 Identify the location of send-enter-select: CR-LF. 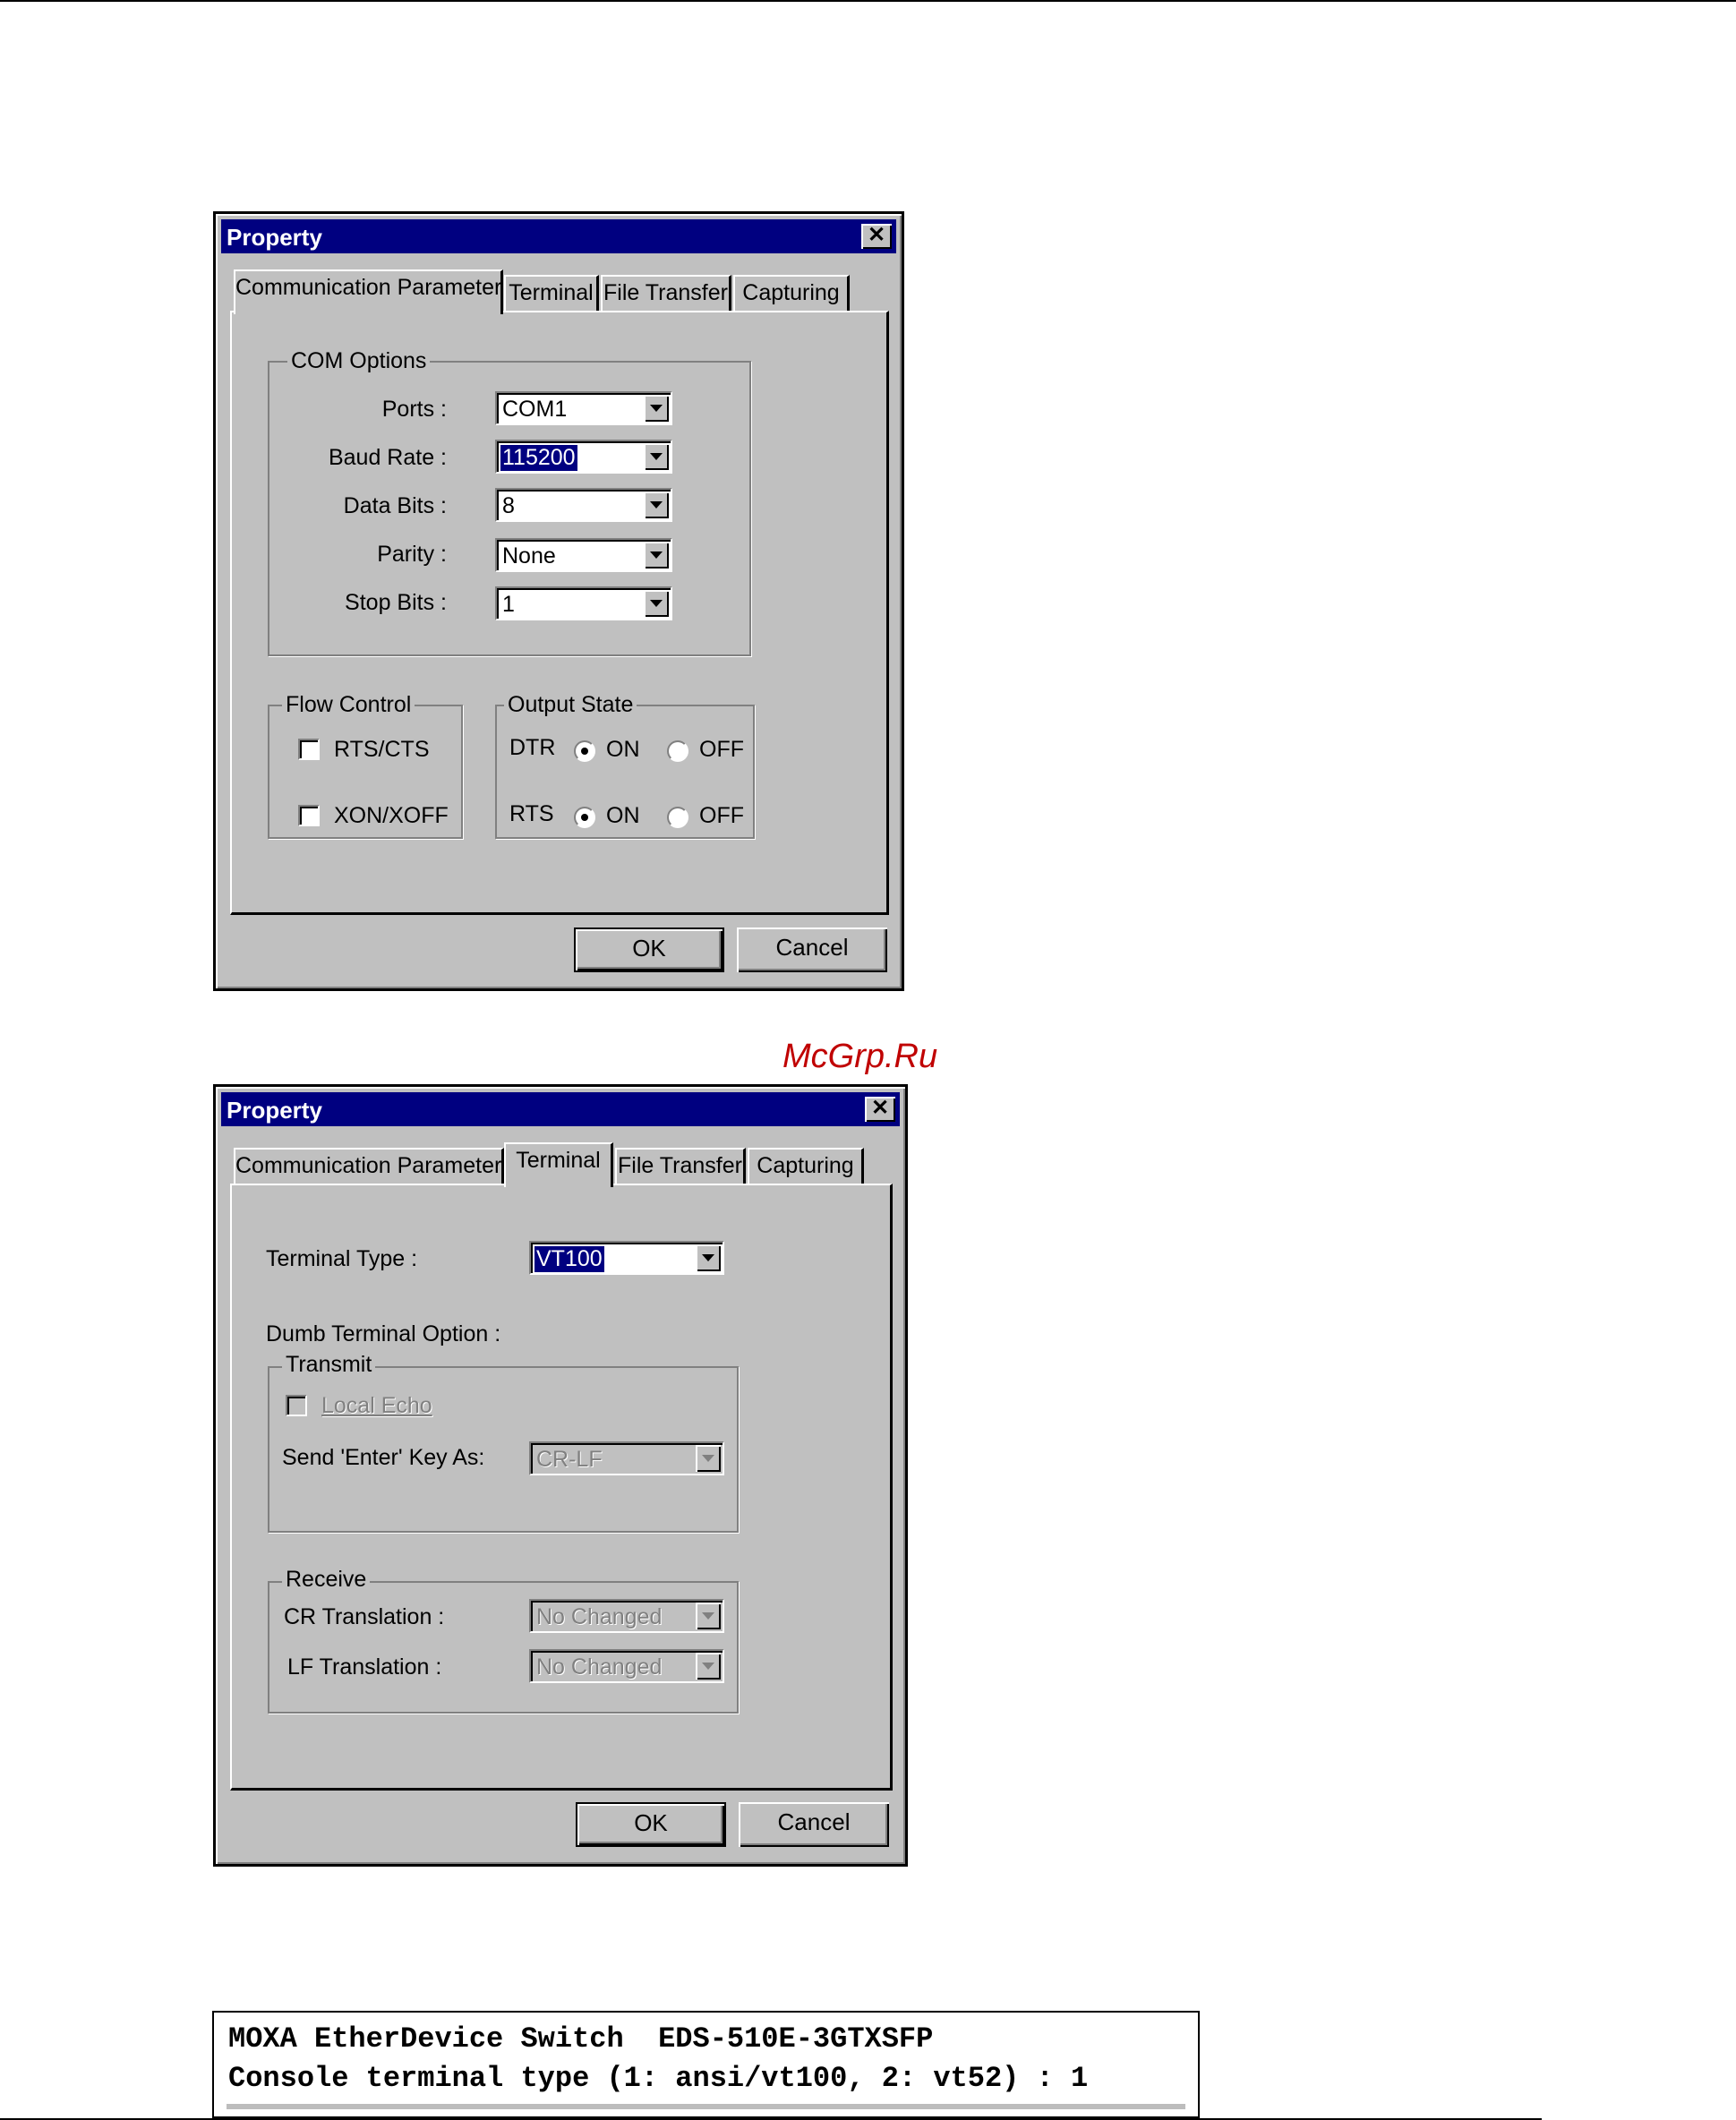
(626, 1458).